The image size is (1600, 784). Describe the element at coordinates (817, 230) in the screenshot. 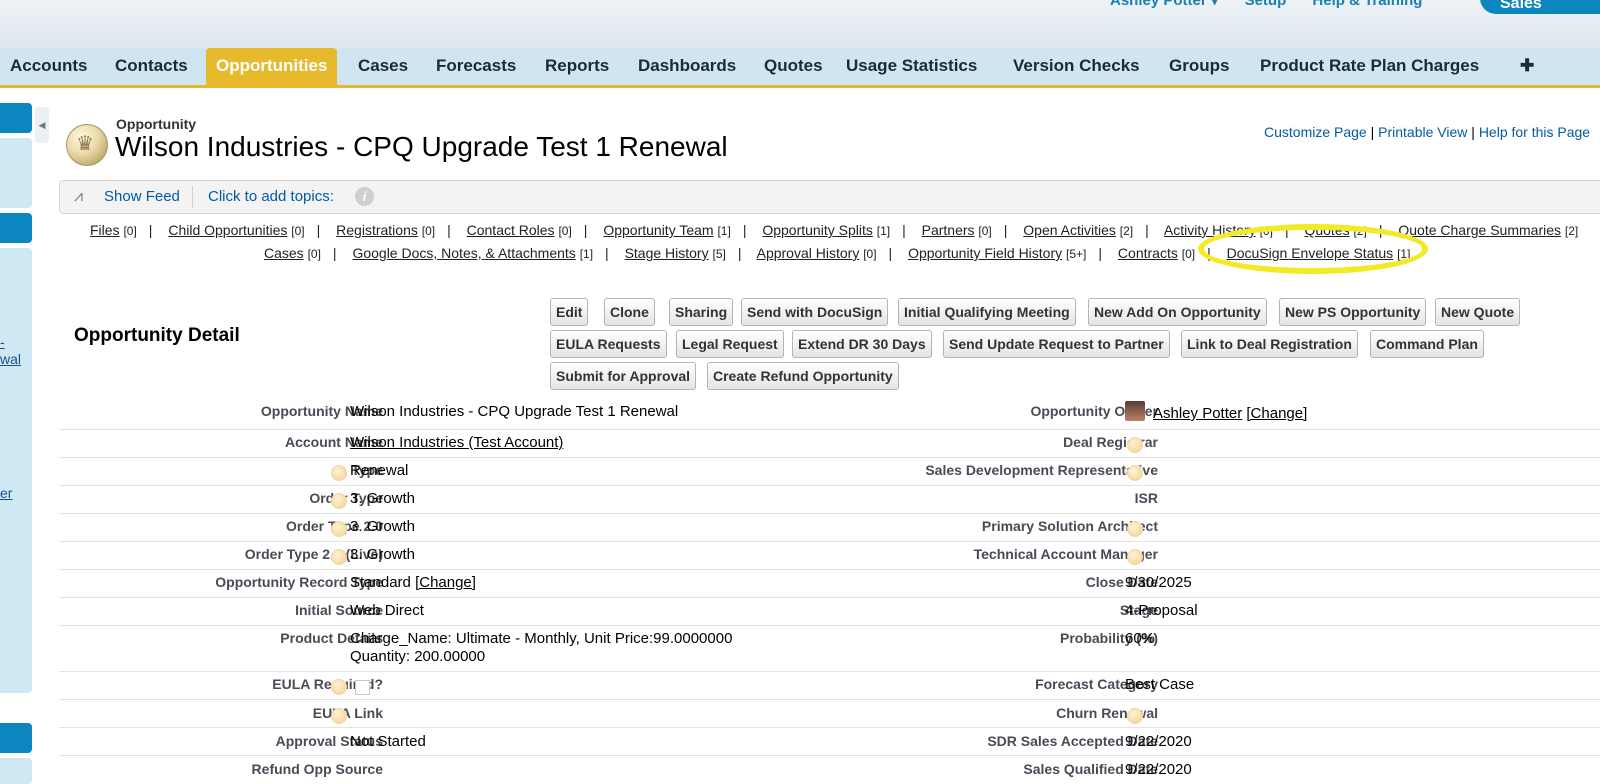

I see `related-link-opportunity-splits: Opportunity Splits` at that location.